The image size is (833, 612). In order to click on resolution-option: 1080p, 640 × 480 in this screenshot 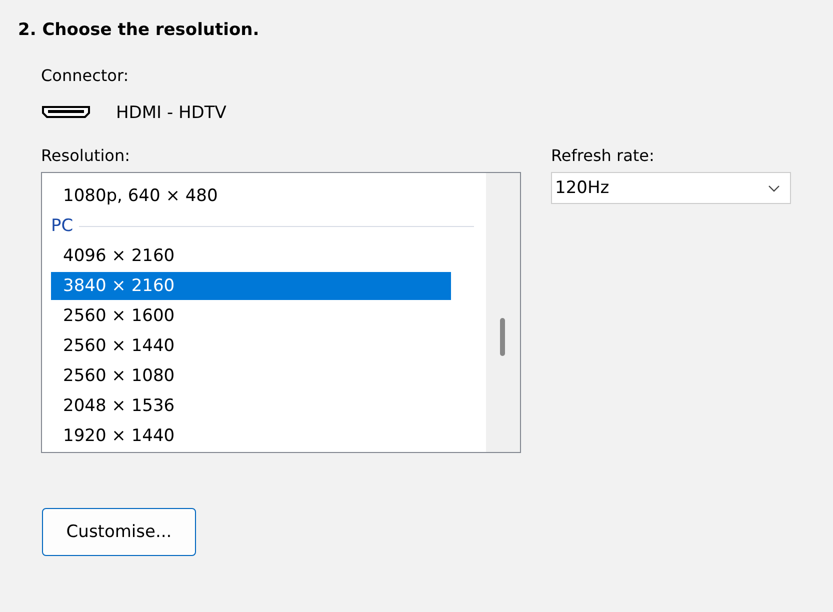, I will do `click(251, 196)`.